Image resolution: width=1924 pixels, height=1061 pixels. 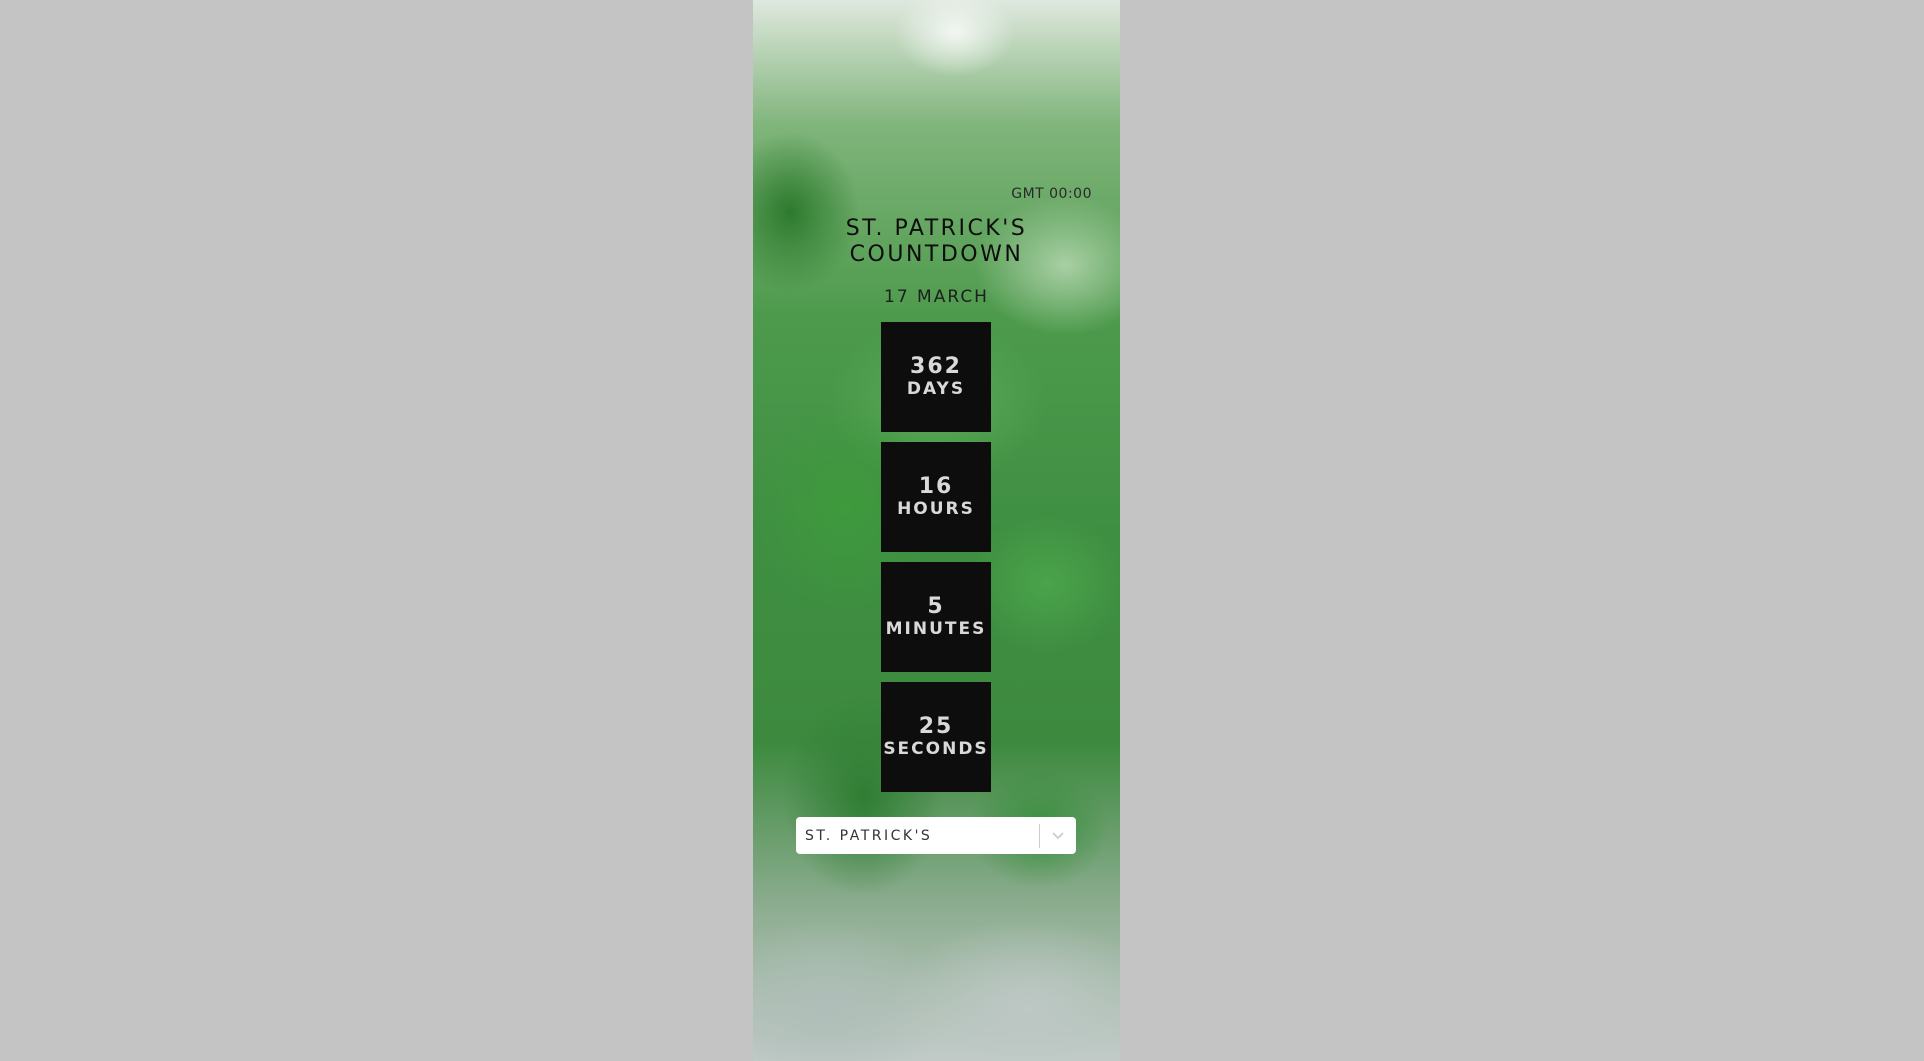 What do you see at coordinates (936, 366) in the screenshot?
I see `days-value: 362` at bounding box center [936, 366].